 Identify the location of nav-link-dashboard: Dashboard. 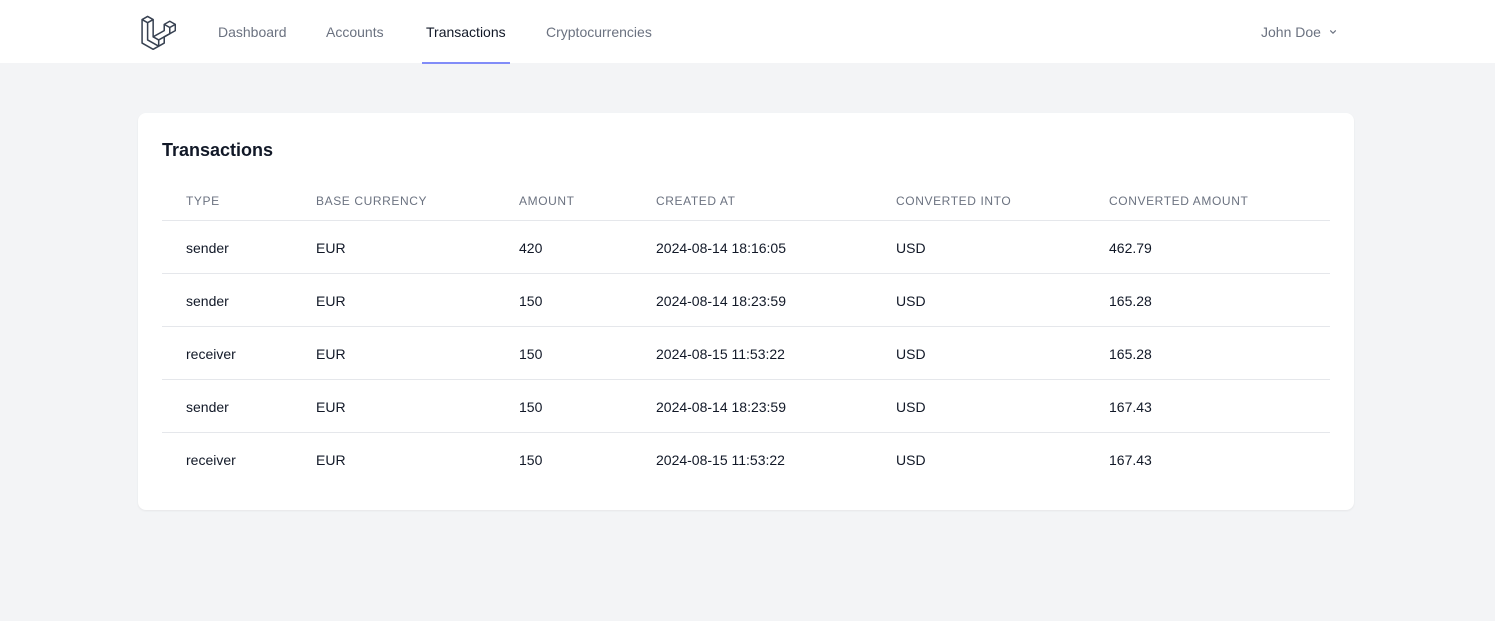
(252, 32).